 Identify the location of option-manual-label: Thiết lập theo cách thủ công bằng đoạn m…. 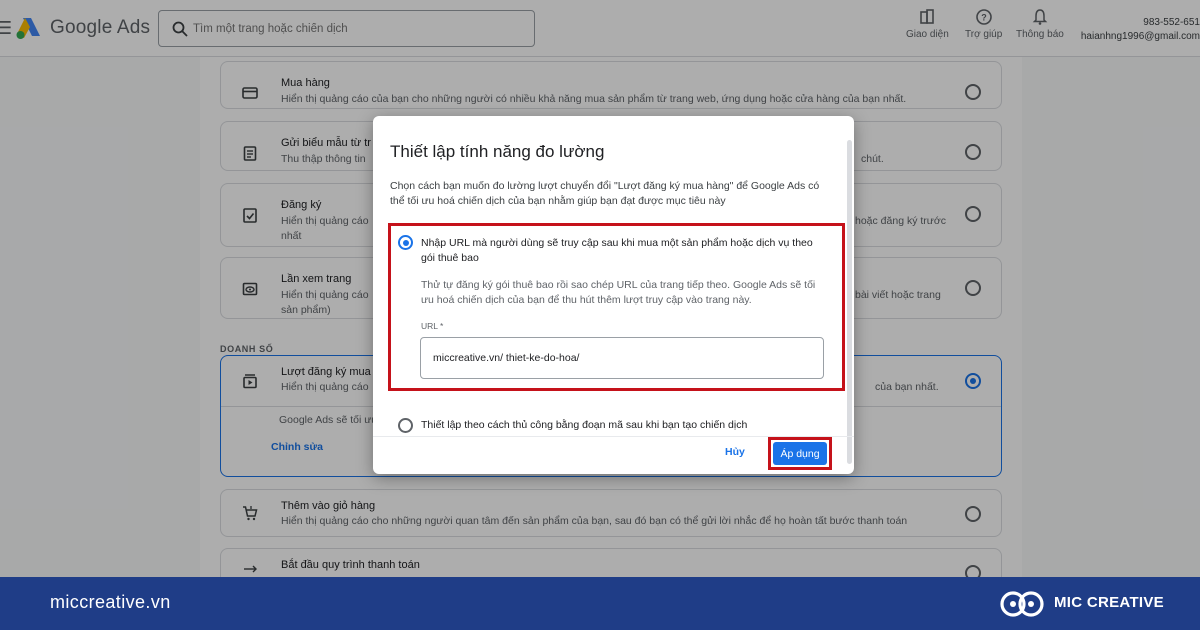
(584, 425).